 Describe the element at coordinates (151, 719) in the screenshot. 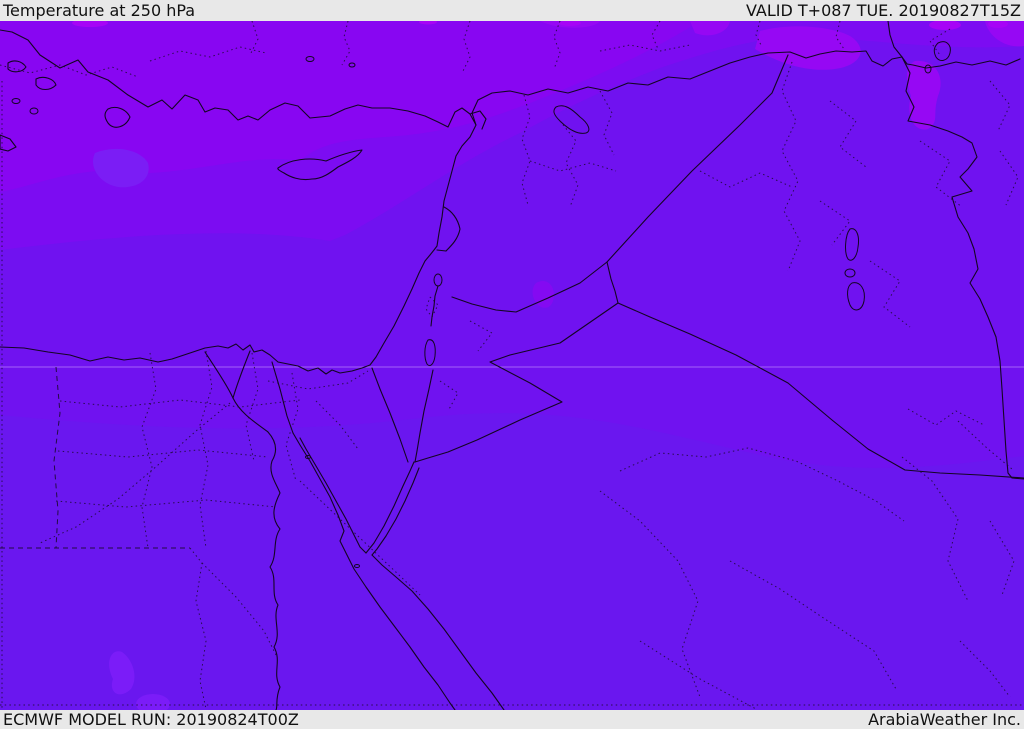

I see `model-run-label: ECMWF MODEL RUN: 20190824T00Z` at that location.